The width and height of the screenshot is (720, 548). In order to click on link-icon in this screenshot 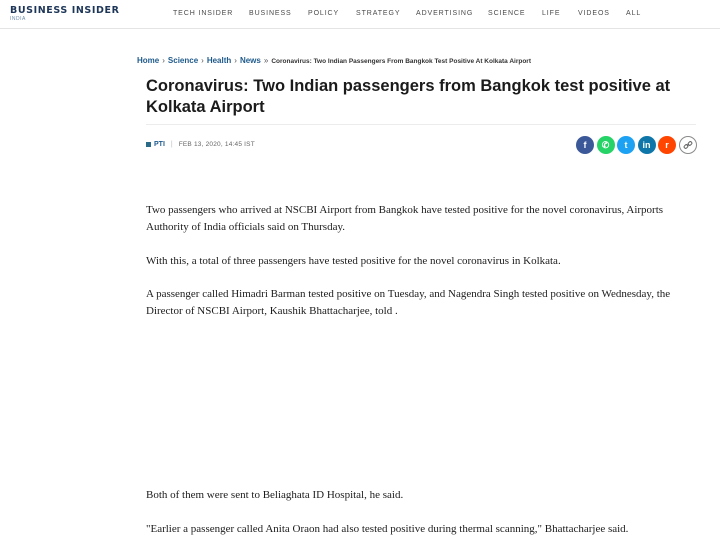, I will do `click(687, 145)`.